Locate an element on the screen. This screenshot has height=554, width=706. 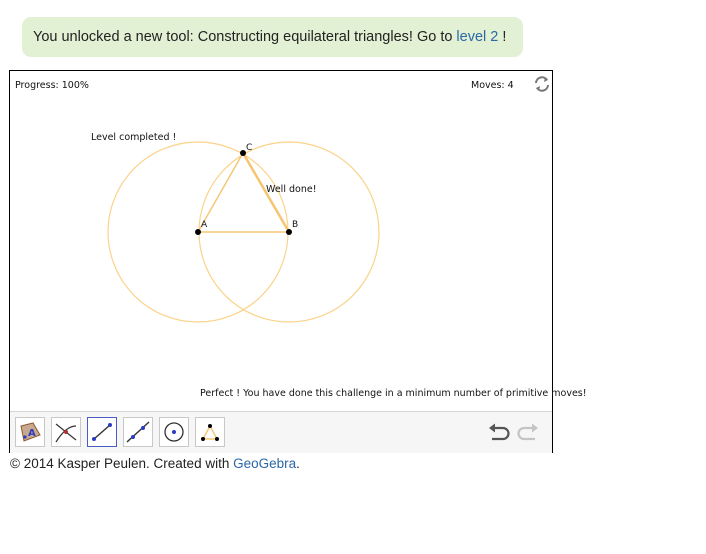
point-a-label: A is located at coordinates (204, 225).